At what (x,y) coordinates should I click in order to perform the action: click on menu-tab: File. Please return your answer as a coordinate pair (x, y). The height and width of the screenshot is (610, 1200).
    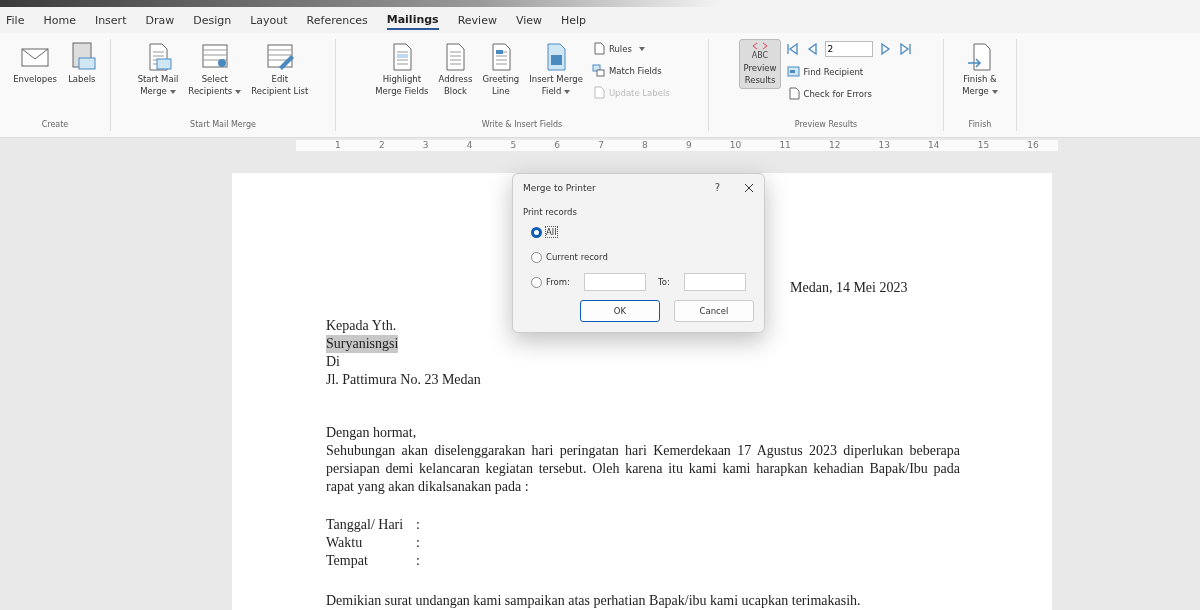
    Looking at the image, I should click on (15, 20).